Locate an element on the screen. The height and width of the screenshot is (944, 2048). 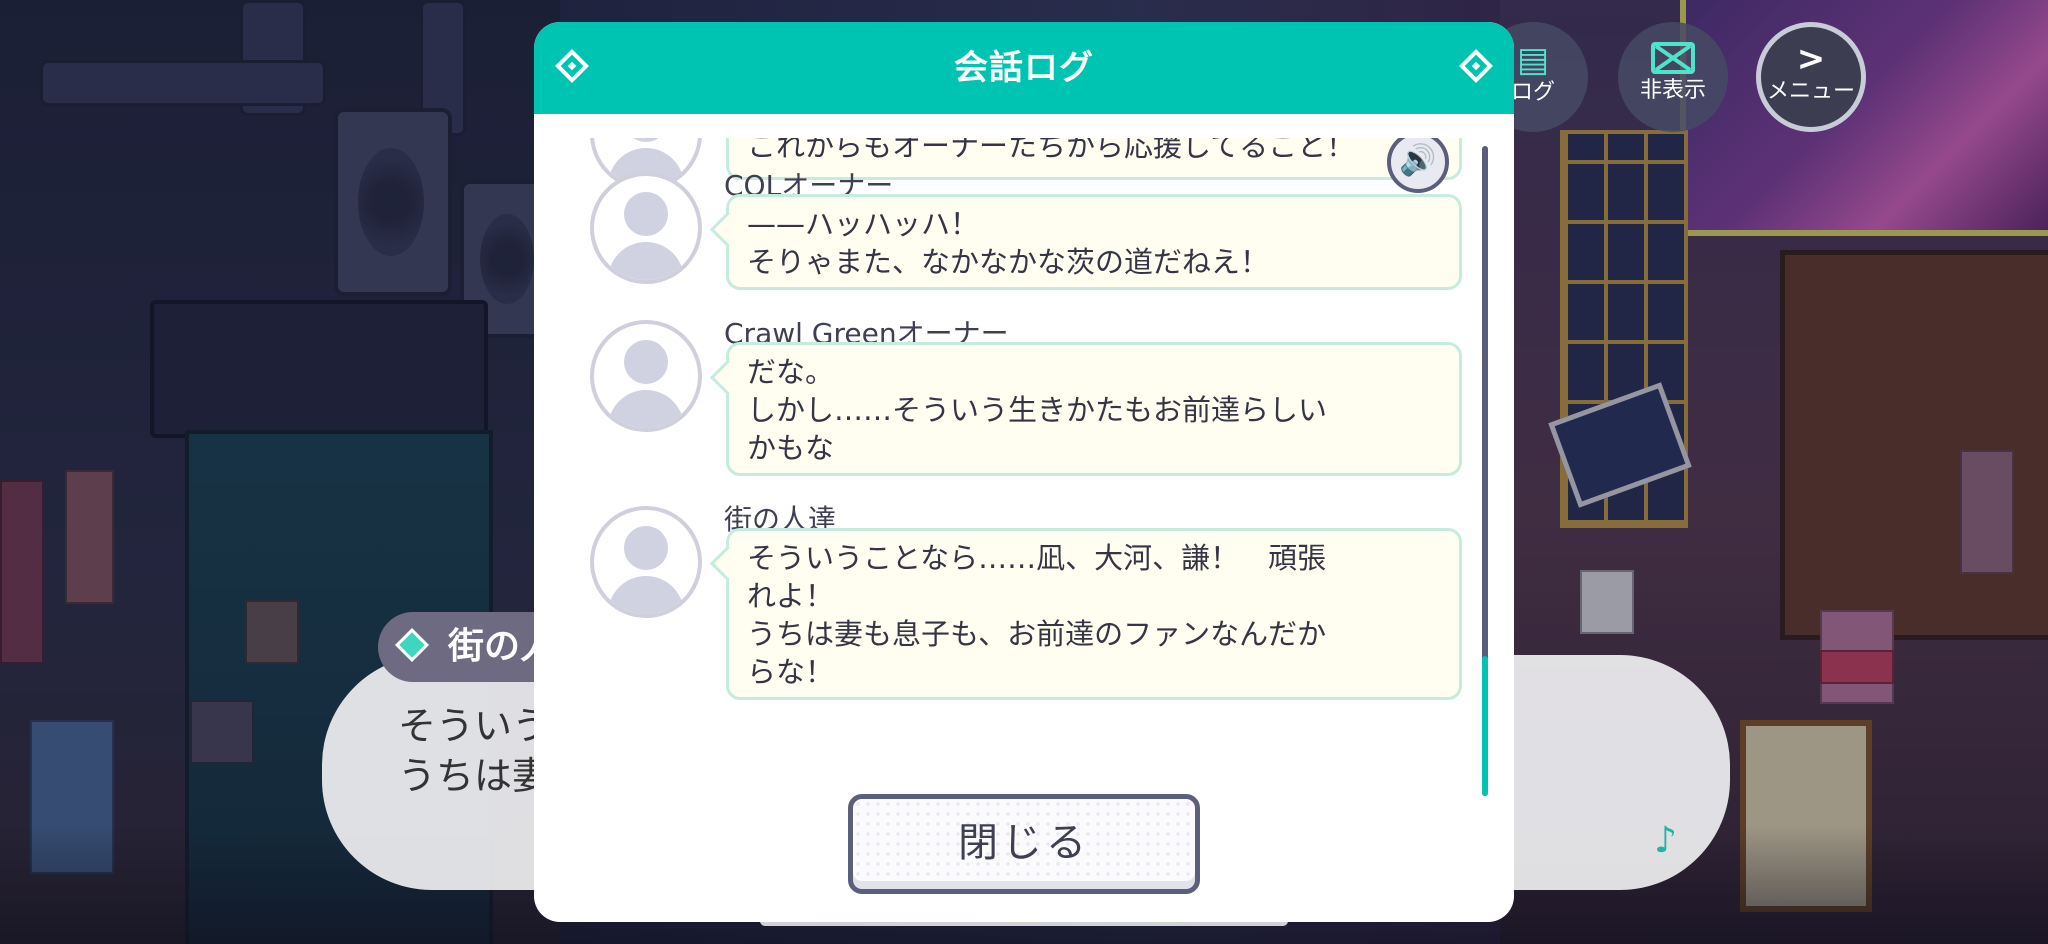
log-line: れよ！ is located at coordinates (791, 596).